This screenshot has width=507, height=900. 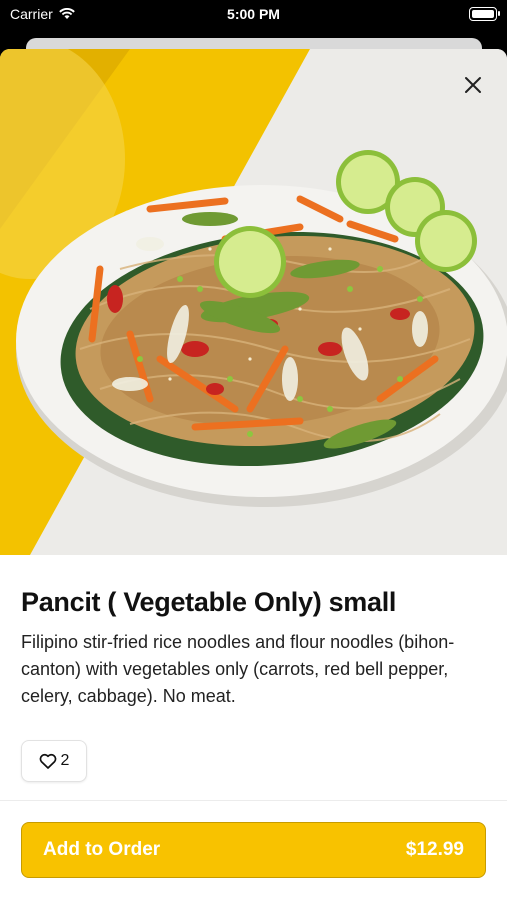 I want to click on close-button, so click(x=473, y=85).